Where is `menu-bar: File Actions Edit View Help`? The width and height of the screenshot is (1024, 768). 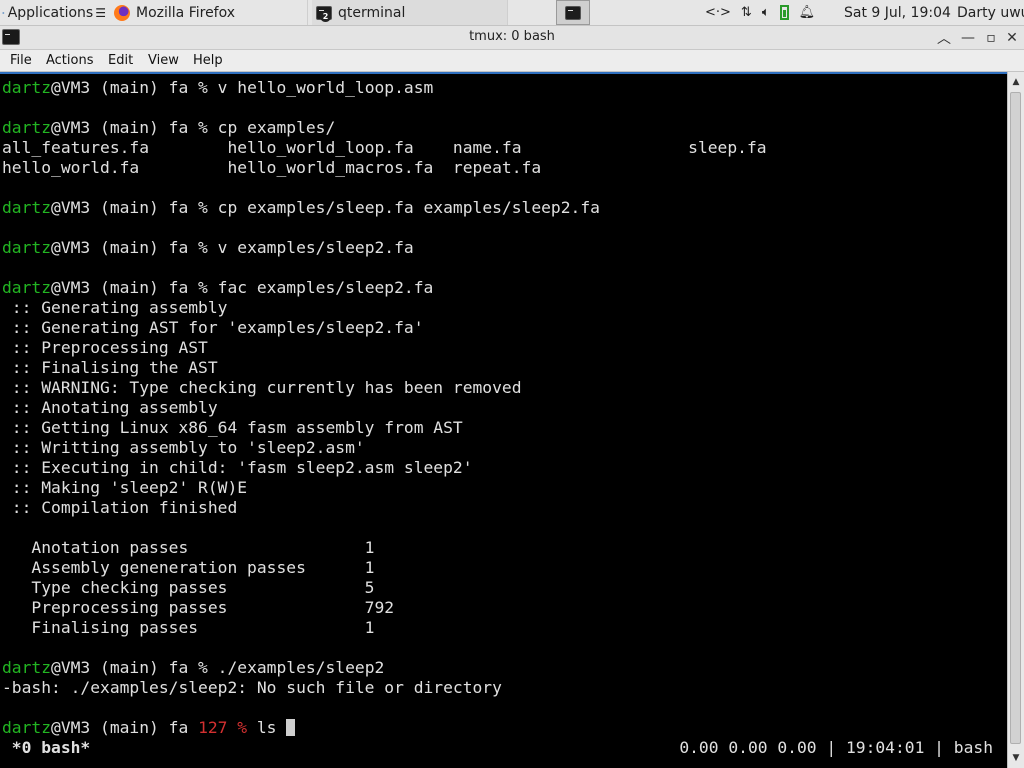 menu-bar: File Actions Edit View Help is located at coordinates (512, 61).